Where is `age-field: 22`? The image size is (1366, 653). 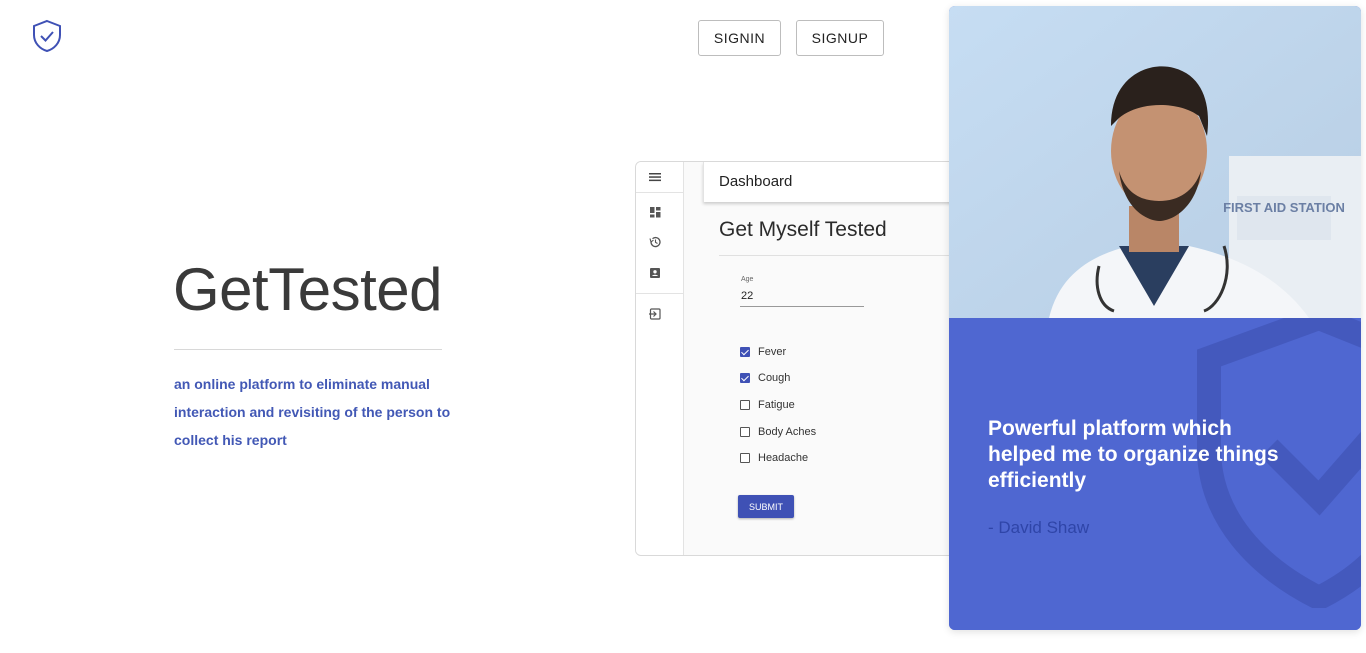
age-field: 22 is located at coordinates (747, 296).